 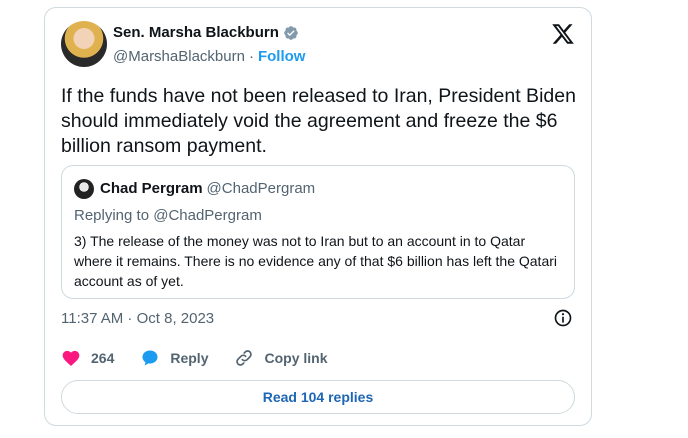 What do you see at coordinates (318, 397) in the screenshot?
I see `read-replies-button: Read 104 replies` at bounding box center [318, 397].